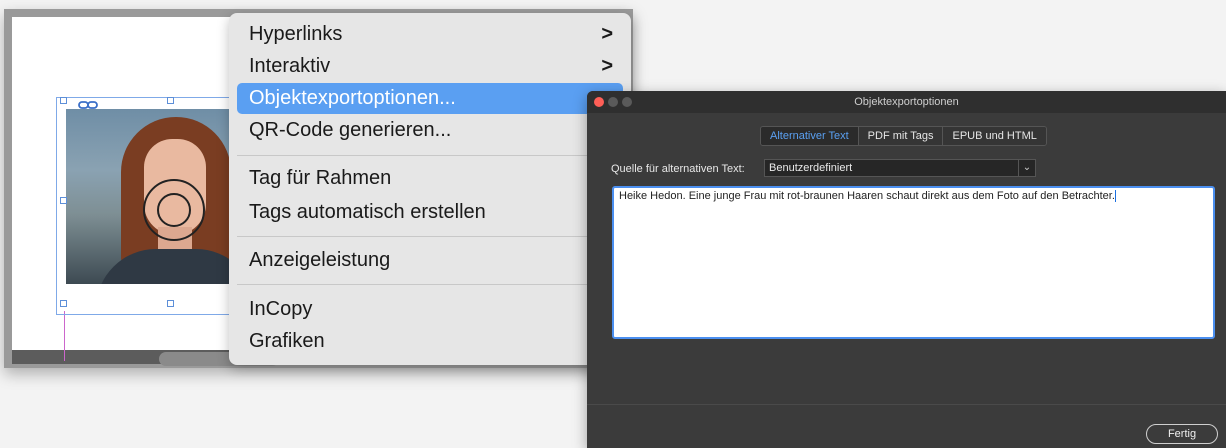 This screenshot has width=1226, height=448. What do you see at coordinates (63, 200) in the screenshot?
I see `frame-handle-middle-left` at bounding box center [63, 200].